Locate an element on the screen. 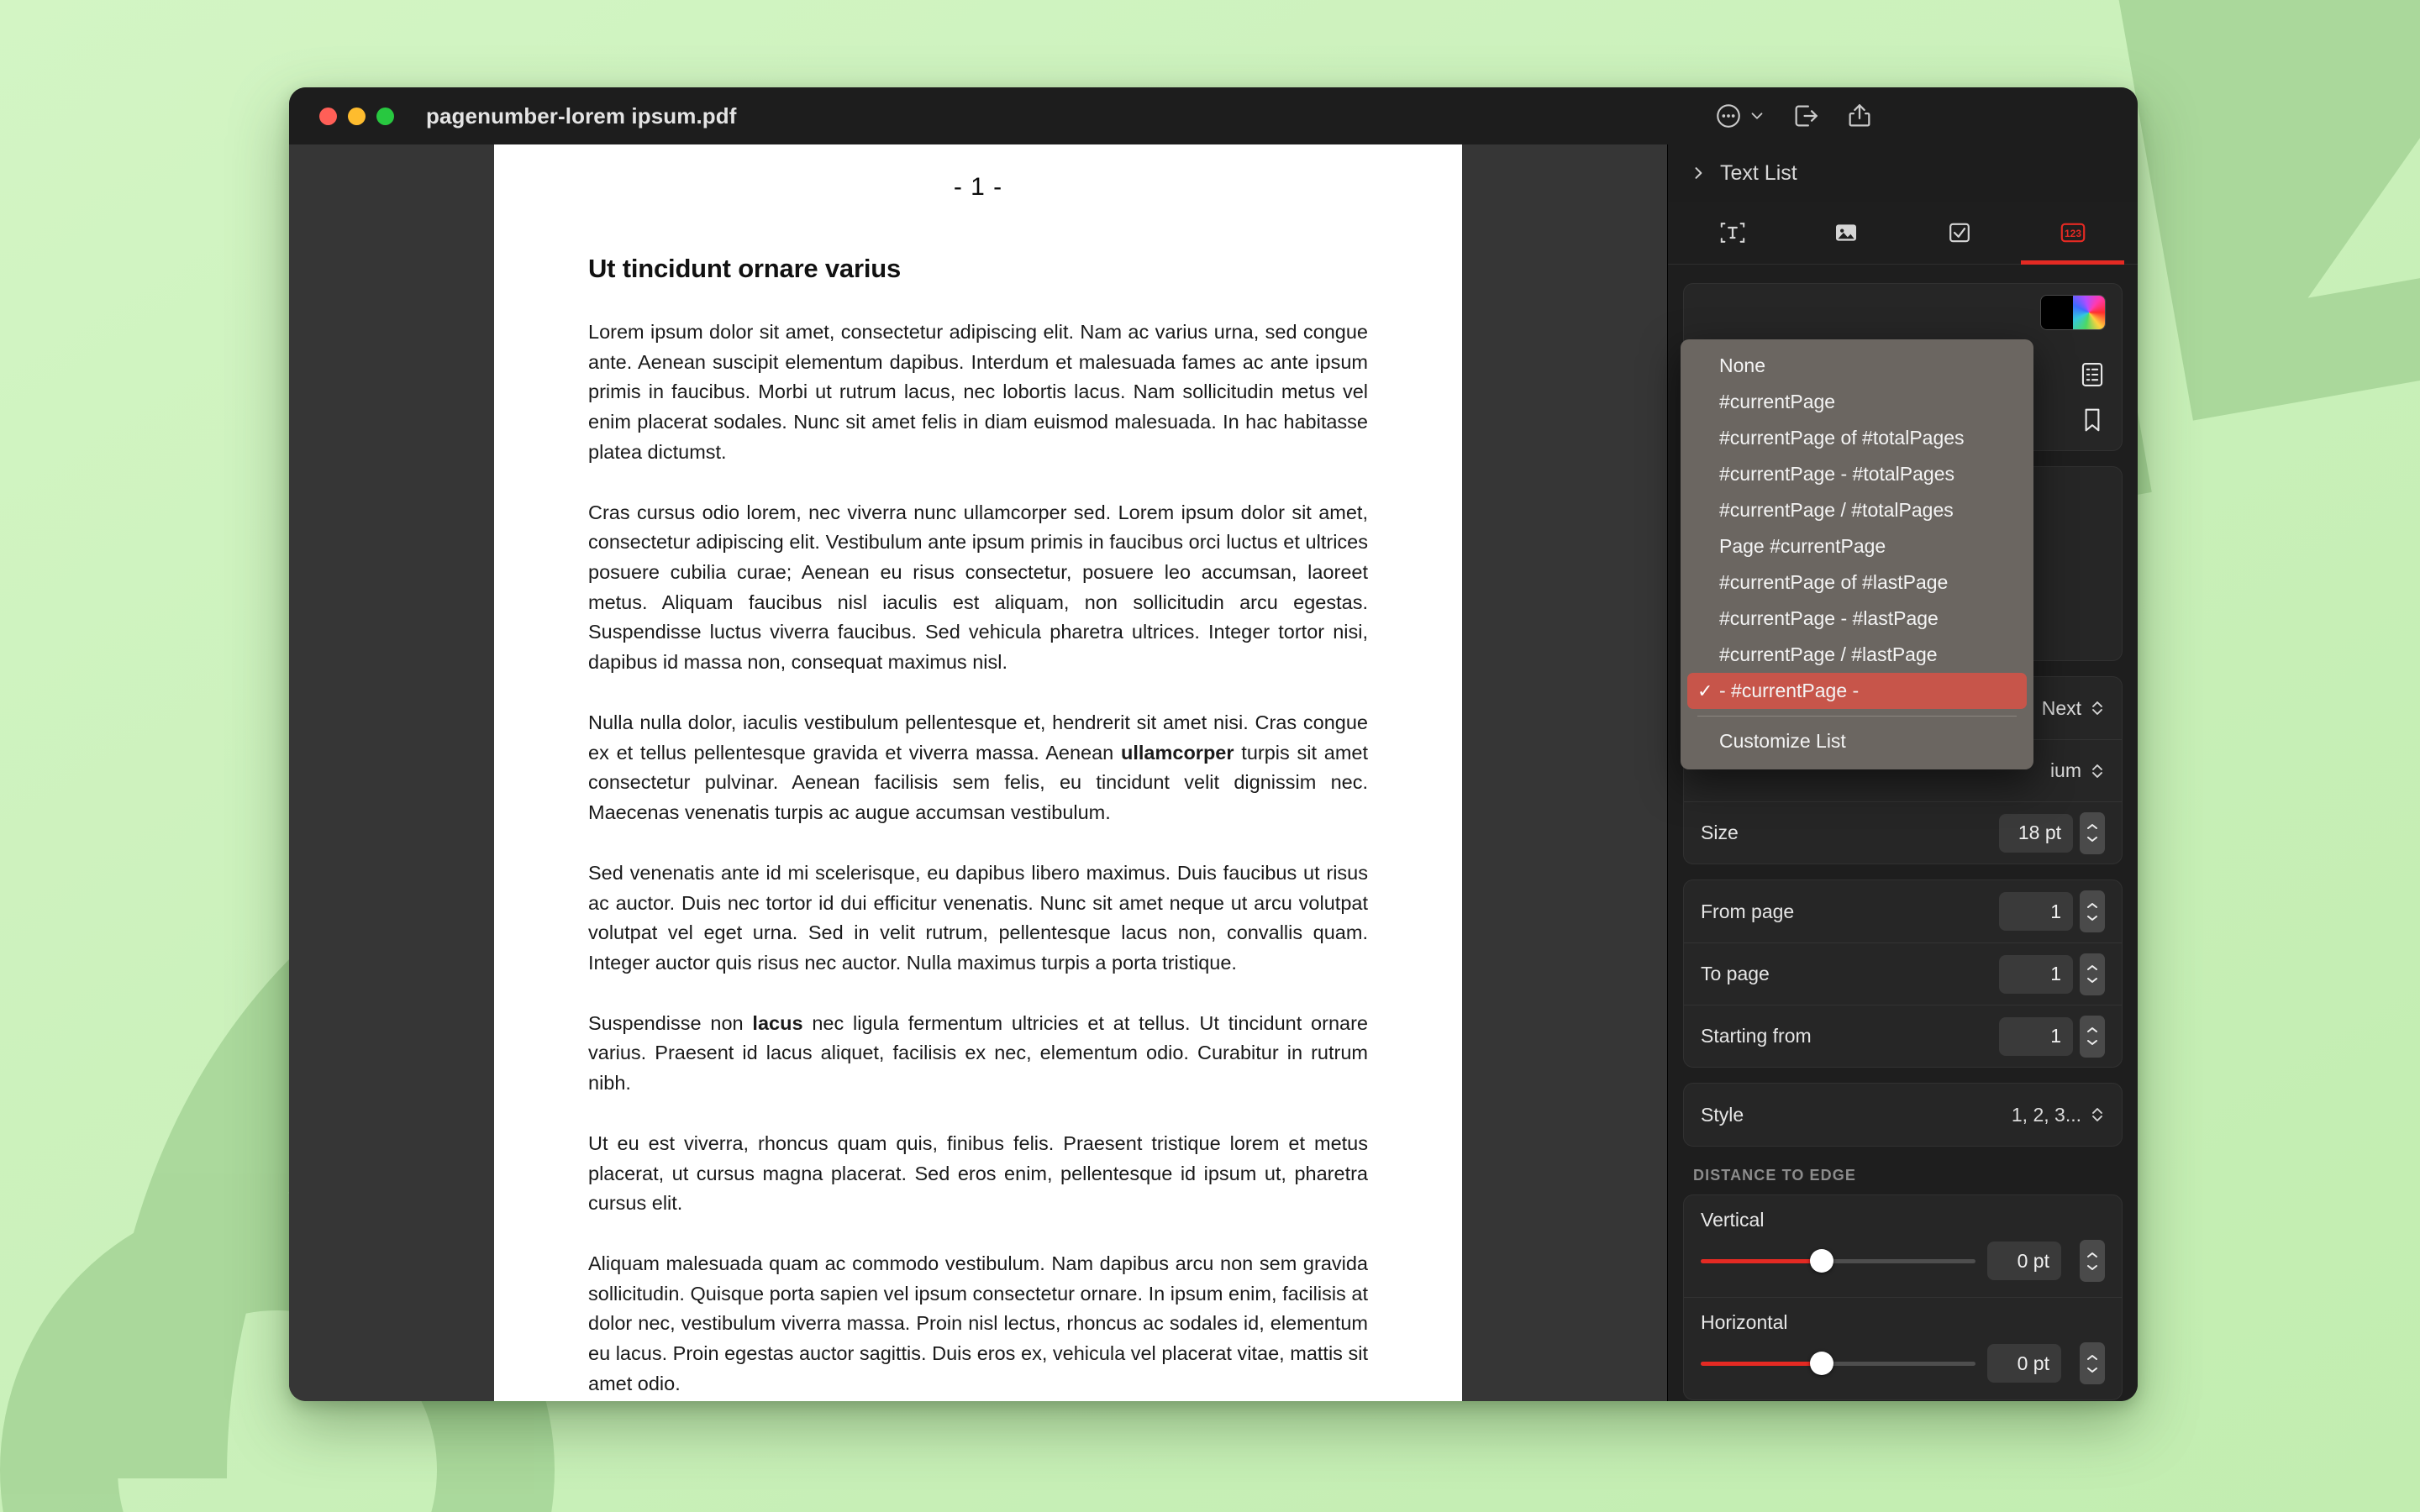 This screenshot has height=1512, width=2420. menu-item: Page #currentPage is located at coordinates (1857, 546).